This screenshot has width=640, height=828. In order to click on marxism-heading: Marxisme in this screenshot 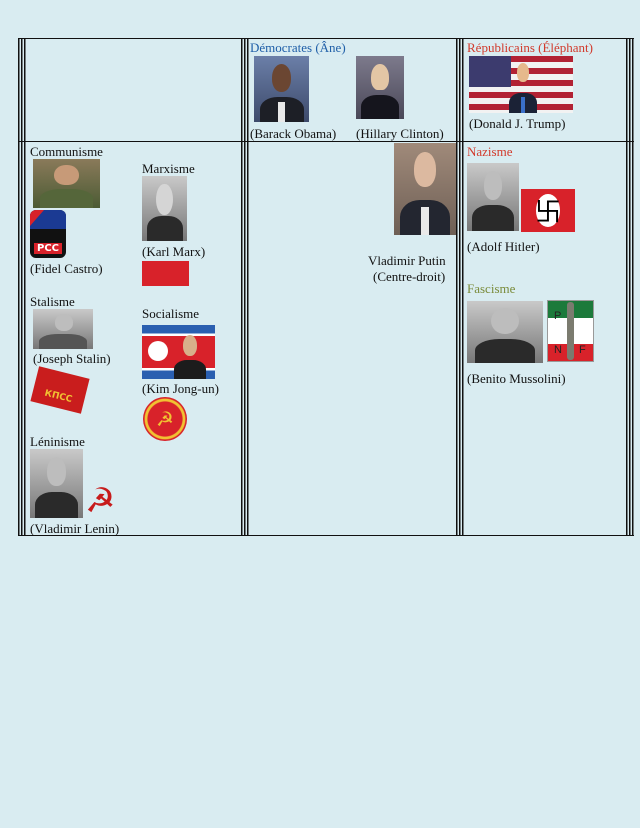, I will do `click(168, 168)`.